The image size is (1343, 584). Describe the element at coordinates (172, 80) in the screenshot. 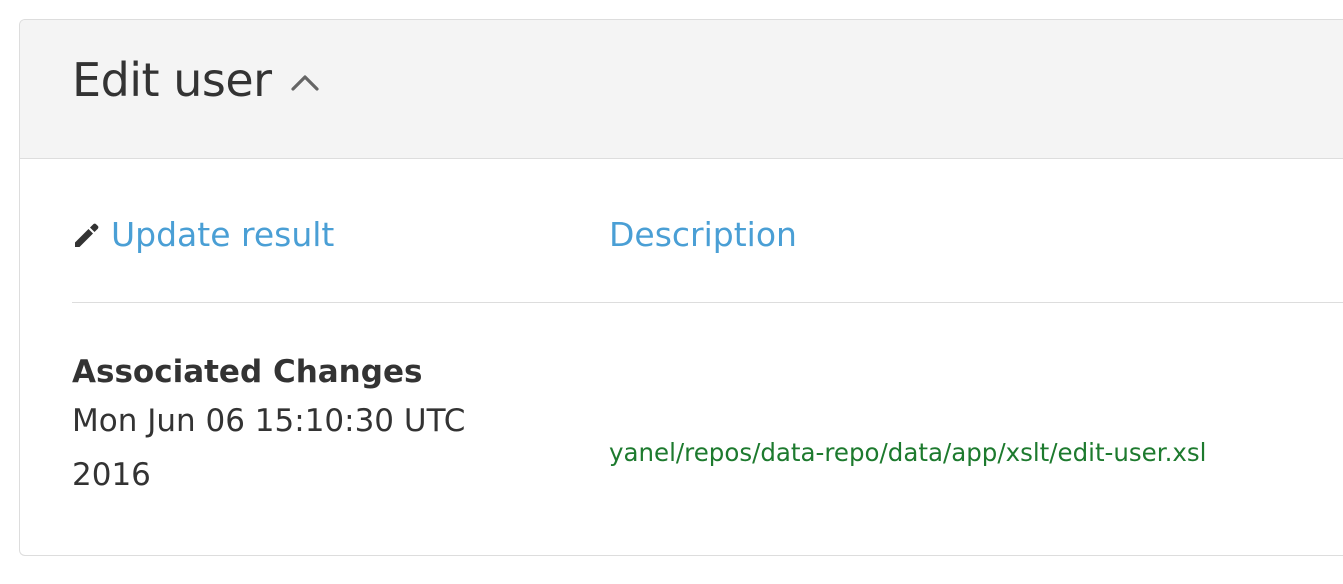

I see `panel-title-text: Edit user` at that location.